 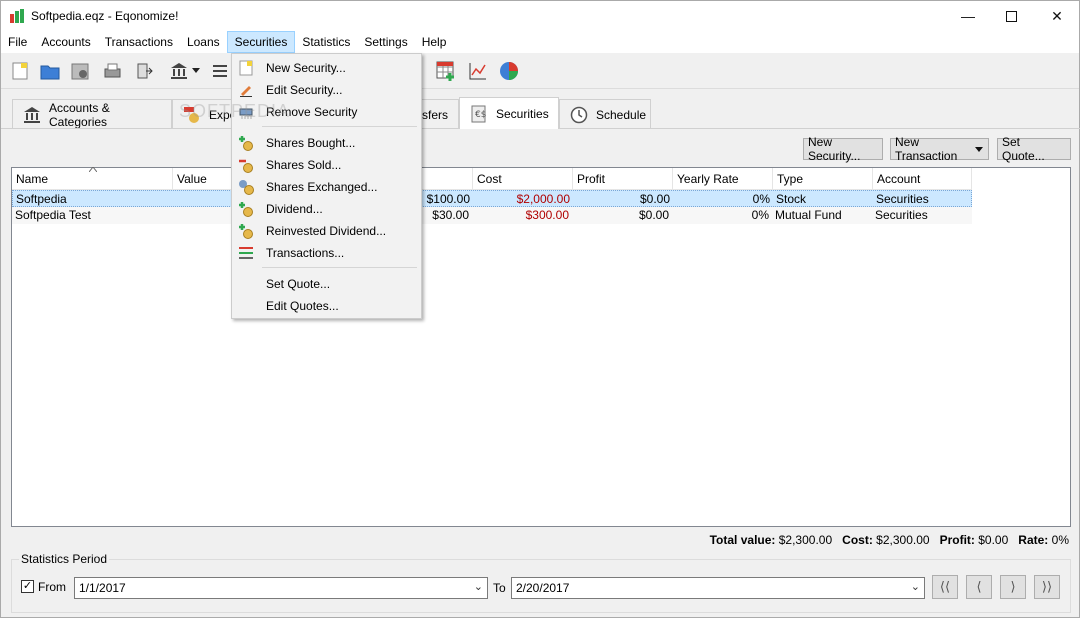 I want to click on exit-icon, so click(x=144, y=71).